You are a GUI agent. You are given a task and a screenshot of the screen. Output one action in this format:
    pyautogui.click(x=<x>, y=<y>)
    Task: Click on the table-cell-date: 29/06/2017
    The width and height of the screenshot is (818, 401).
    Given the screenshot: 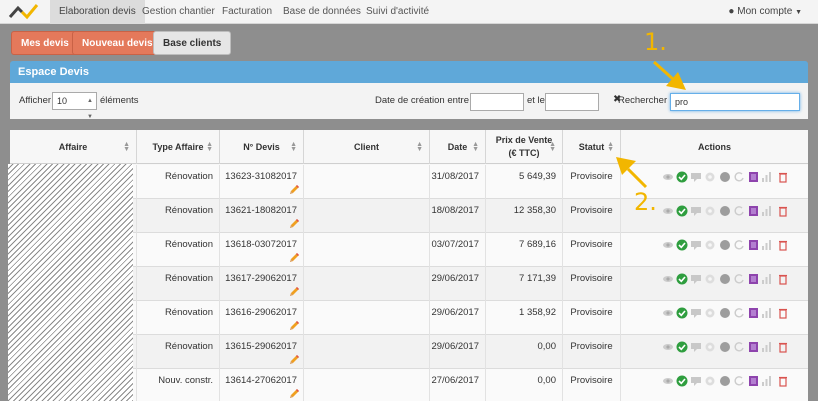 What is the action you would take?
    pyautogui.click(x=458, y=352)
    